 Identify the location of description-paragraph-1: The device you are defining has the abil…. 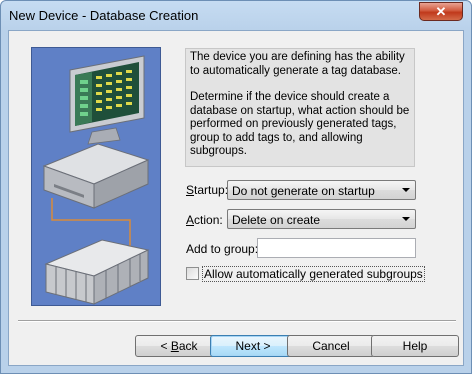
(297, 64).